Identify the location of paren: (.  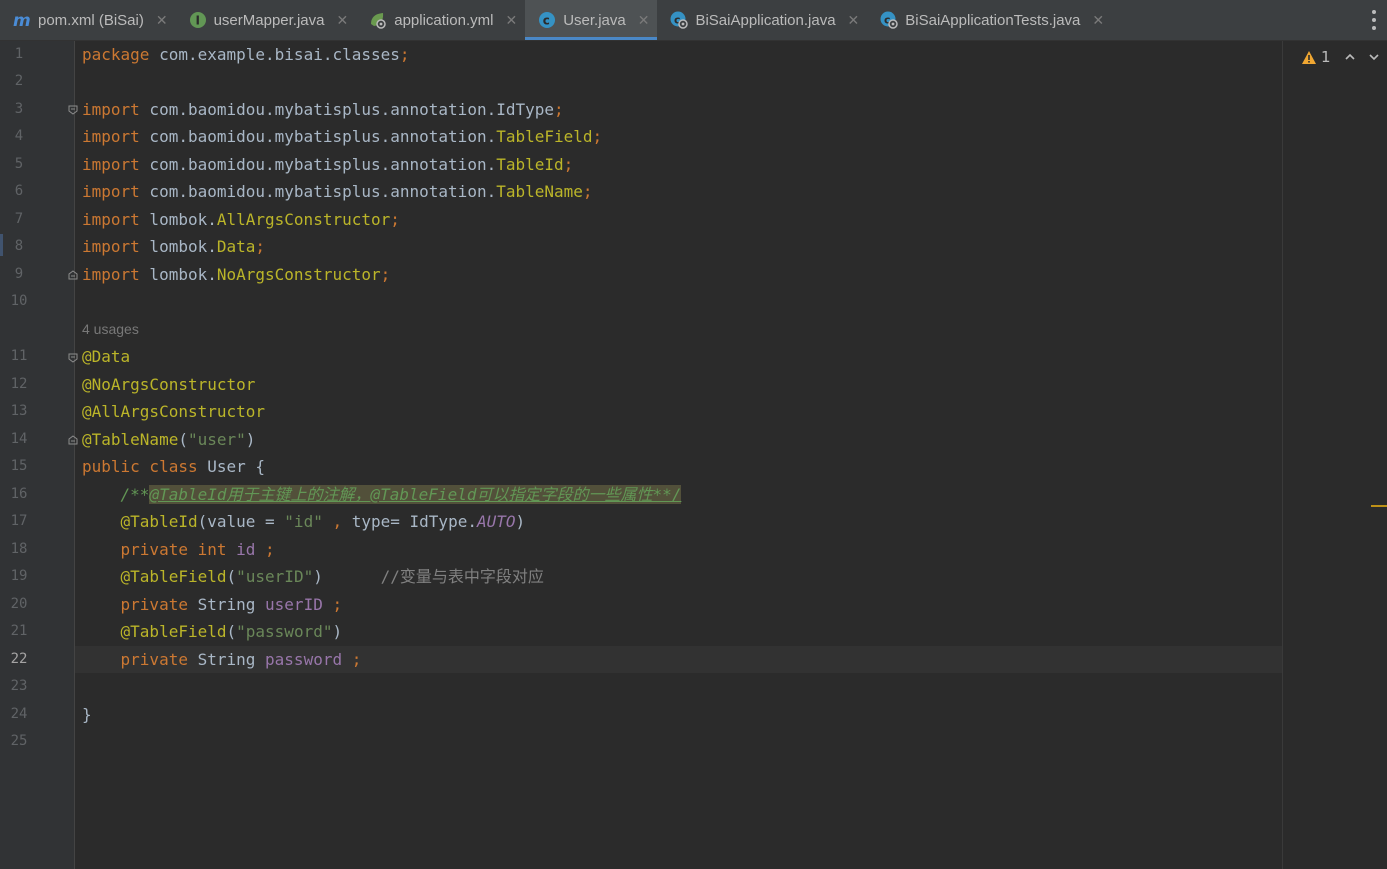
(231, 631).